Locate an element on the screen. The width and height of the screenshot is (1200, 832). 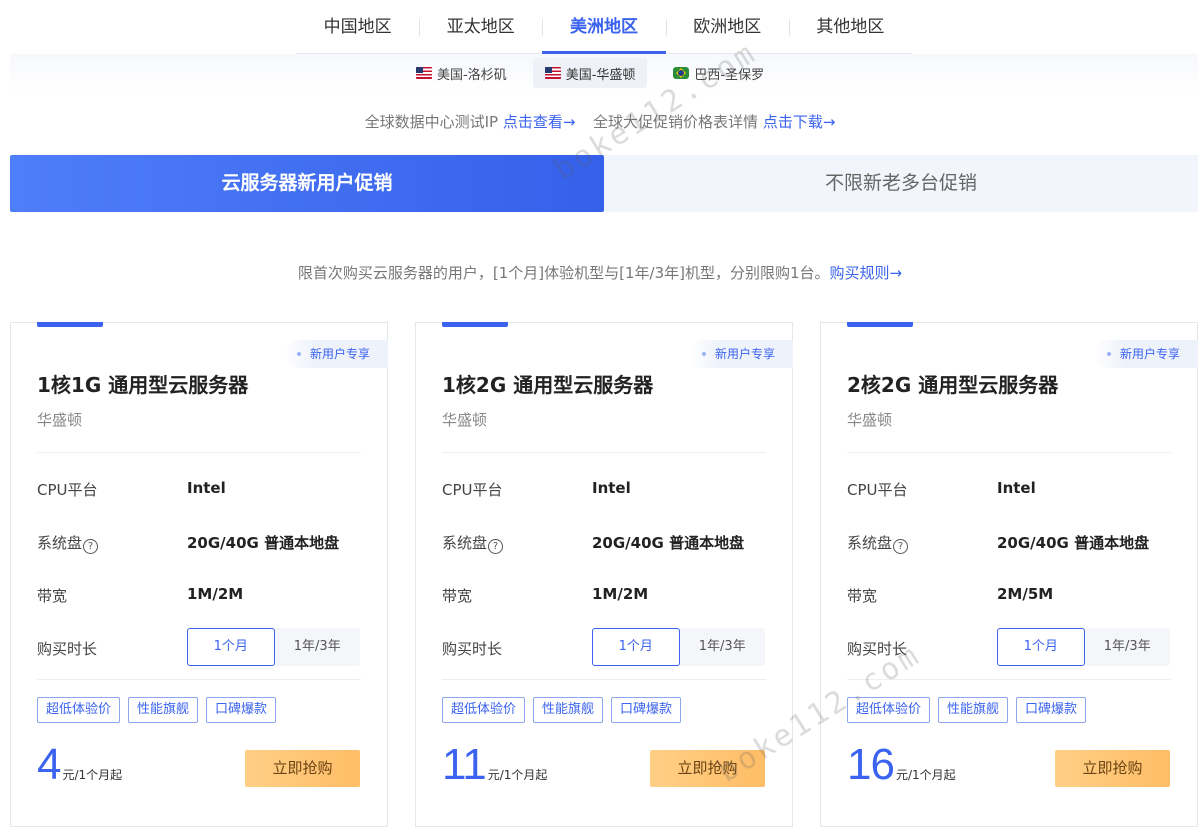
card-title: 1核1G 通用型云服务器 is located at coordinates (143, 385).